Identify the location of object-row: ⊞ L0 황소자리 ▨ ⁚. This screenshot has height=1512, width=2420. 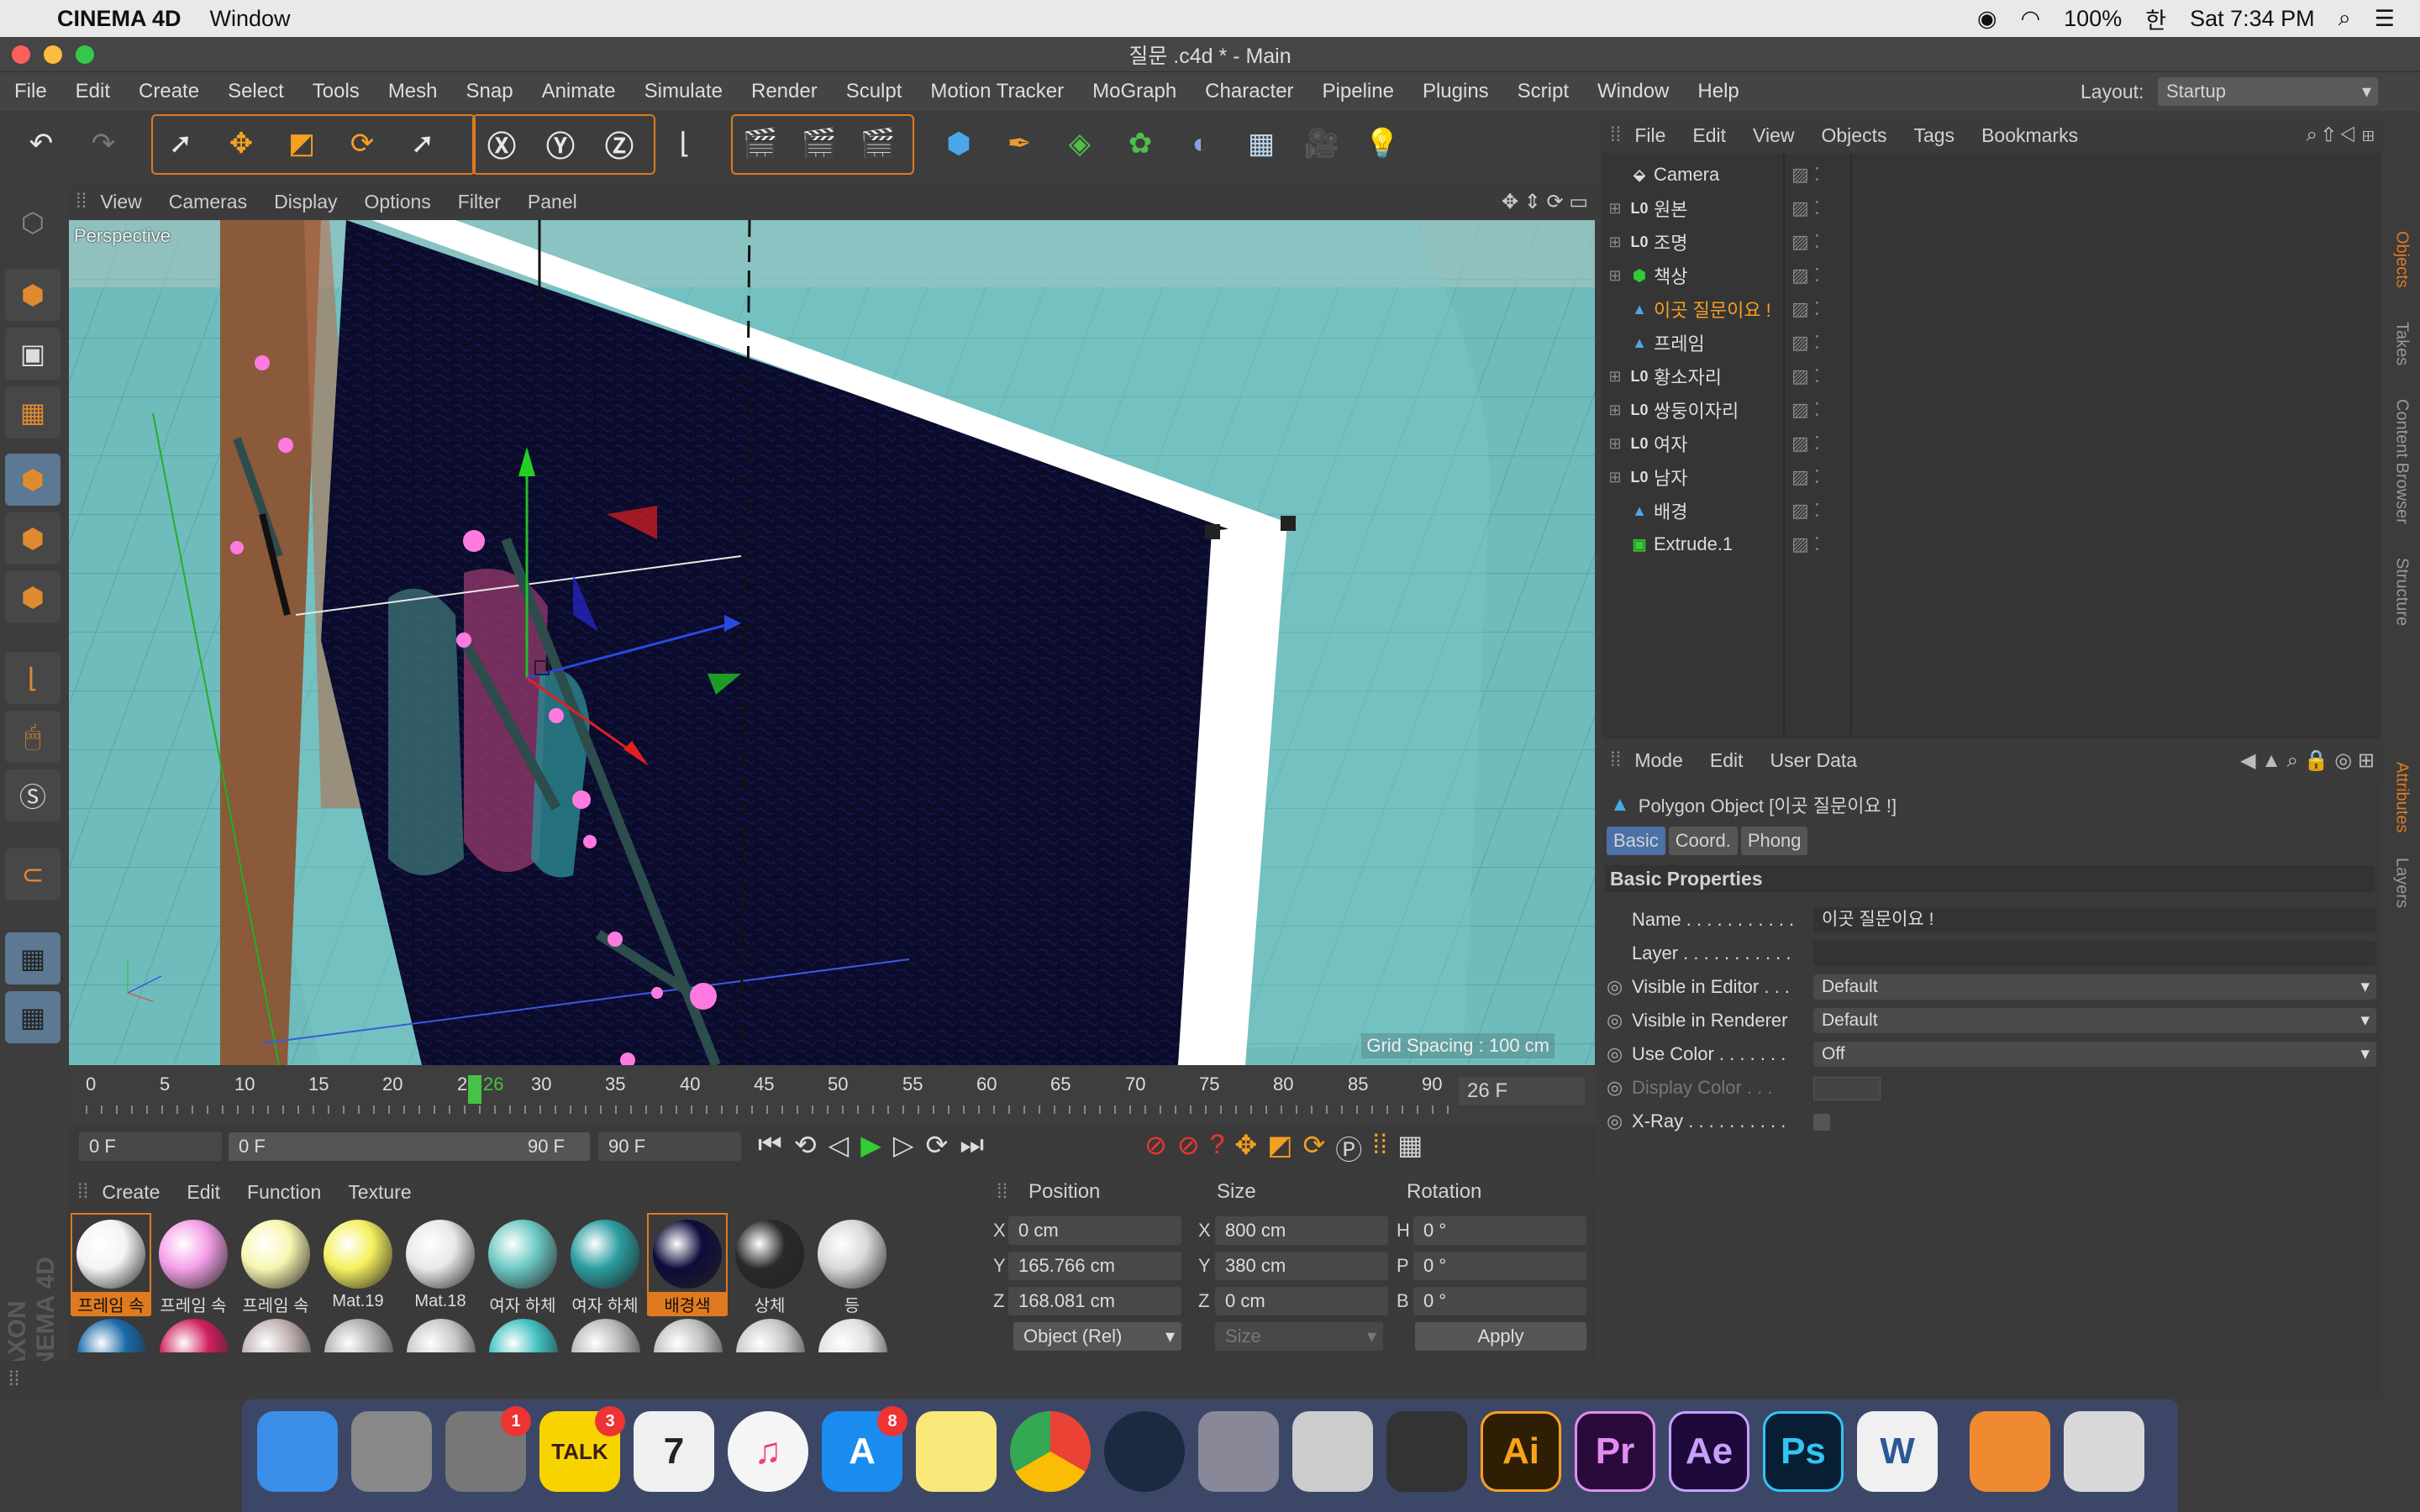
(1991, 376).